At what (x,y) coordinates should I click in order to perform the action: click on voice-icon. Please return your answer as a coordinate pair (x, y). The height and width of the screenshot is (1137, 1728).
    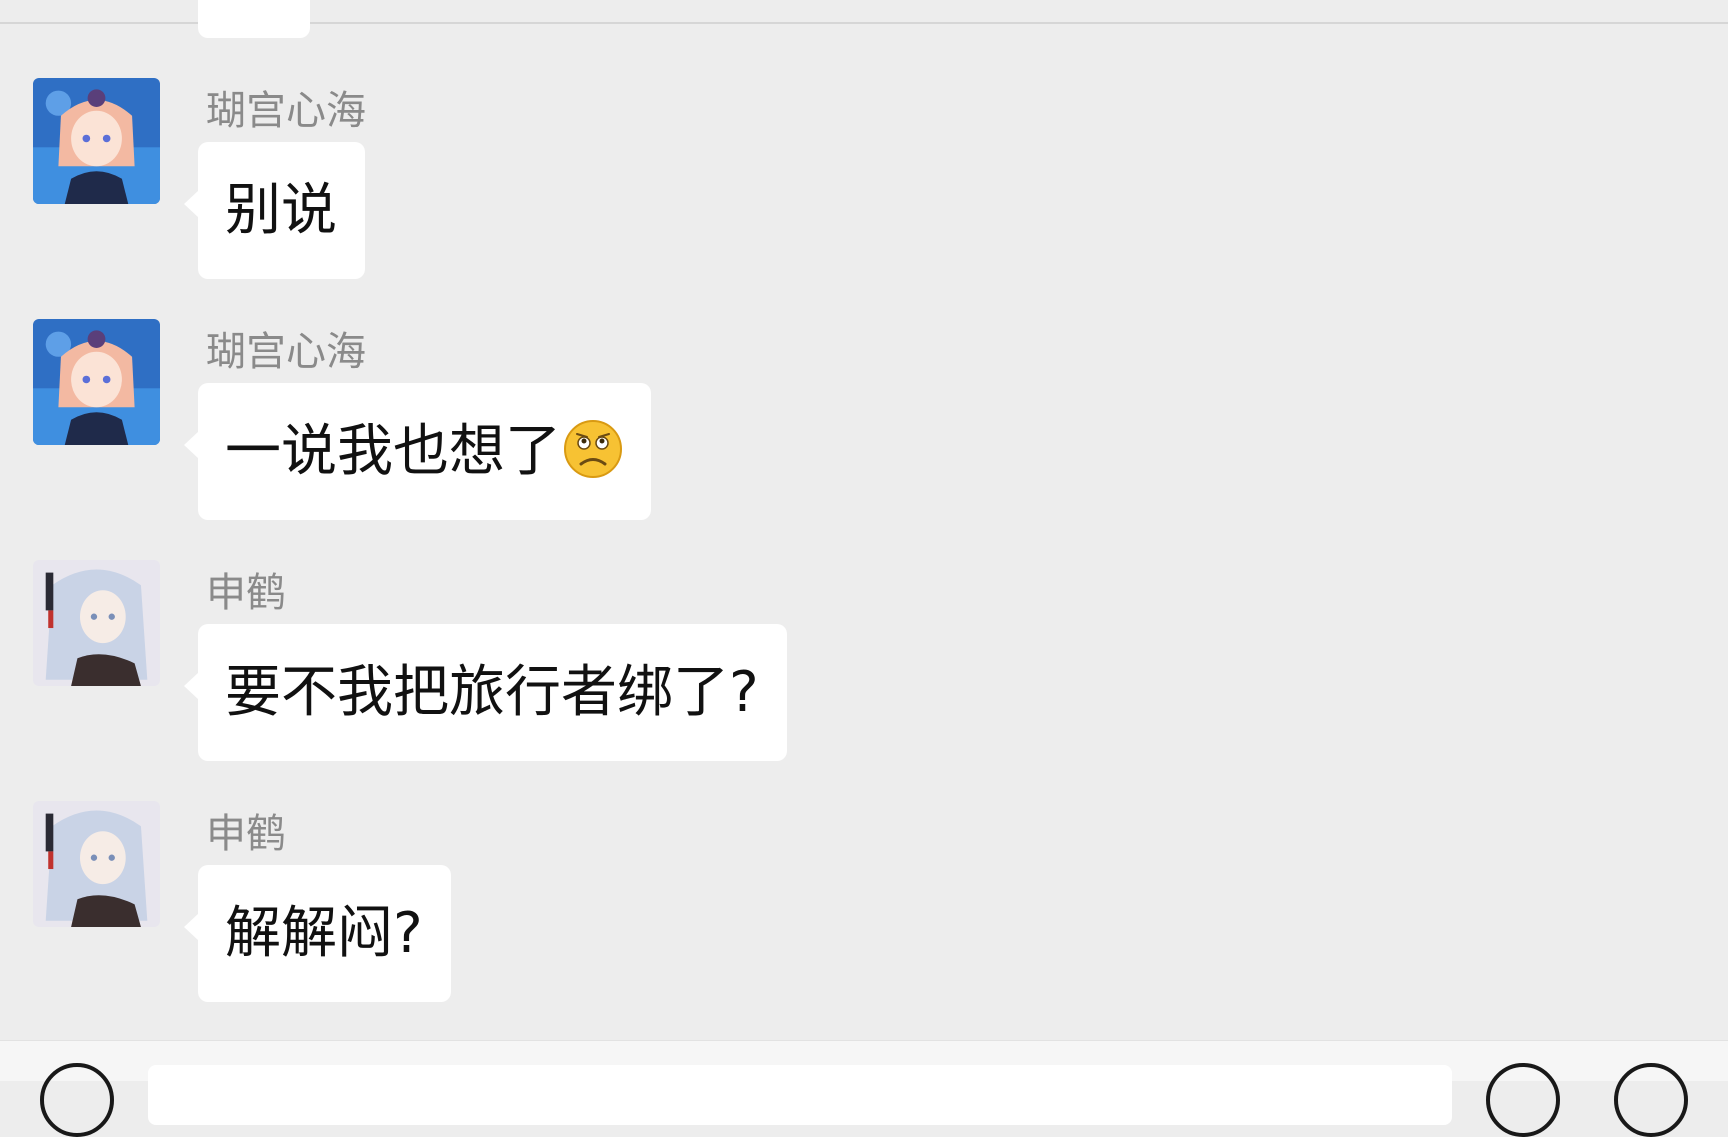
    Looking at the image, I should click on (77, 1100).